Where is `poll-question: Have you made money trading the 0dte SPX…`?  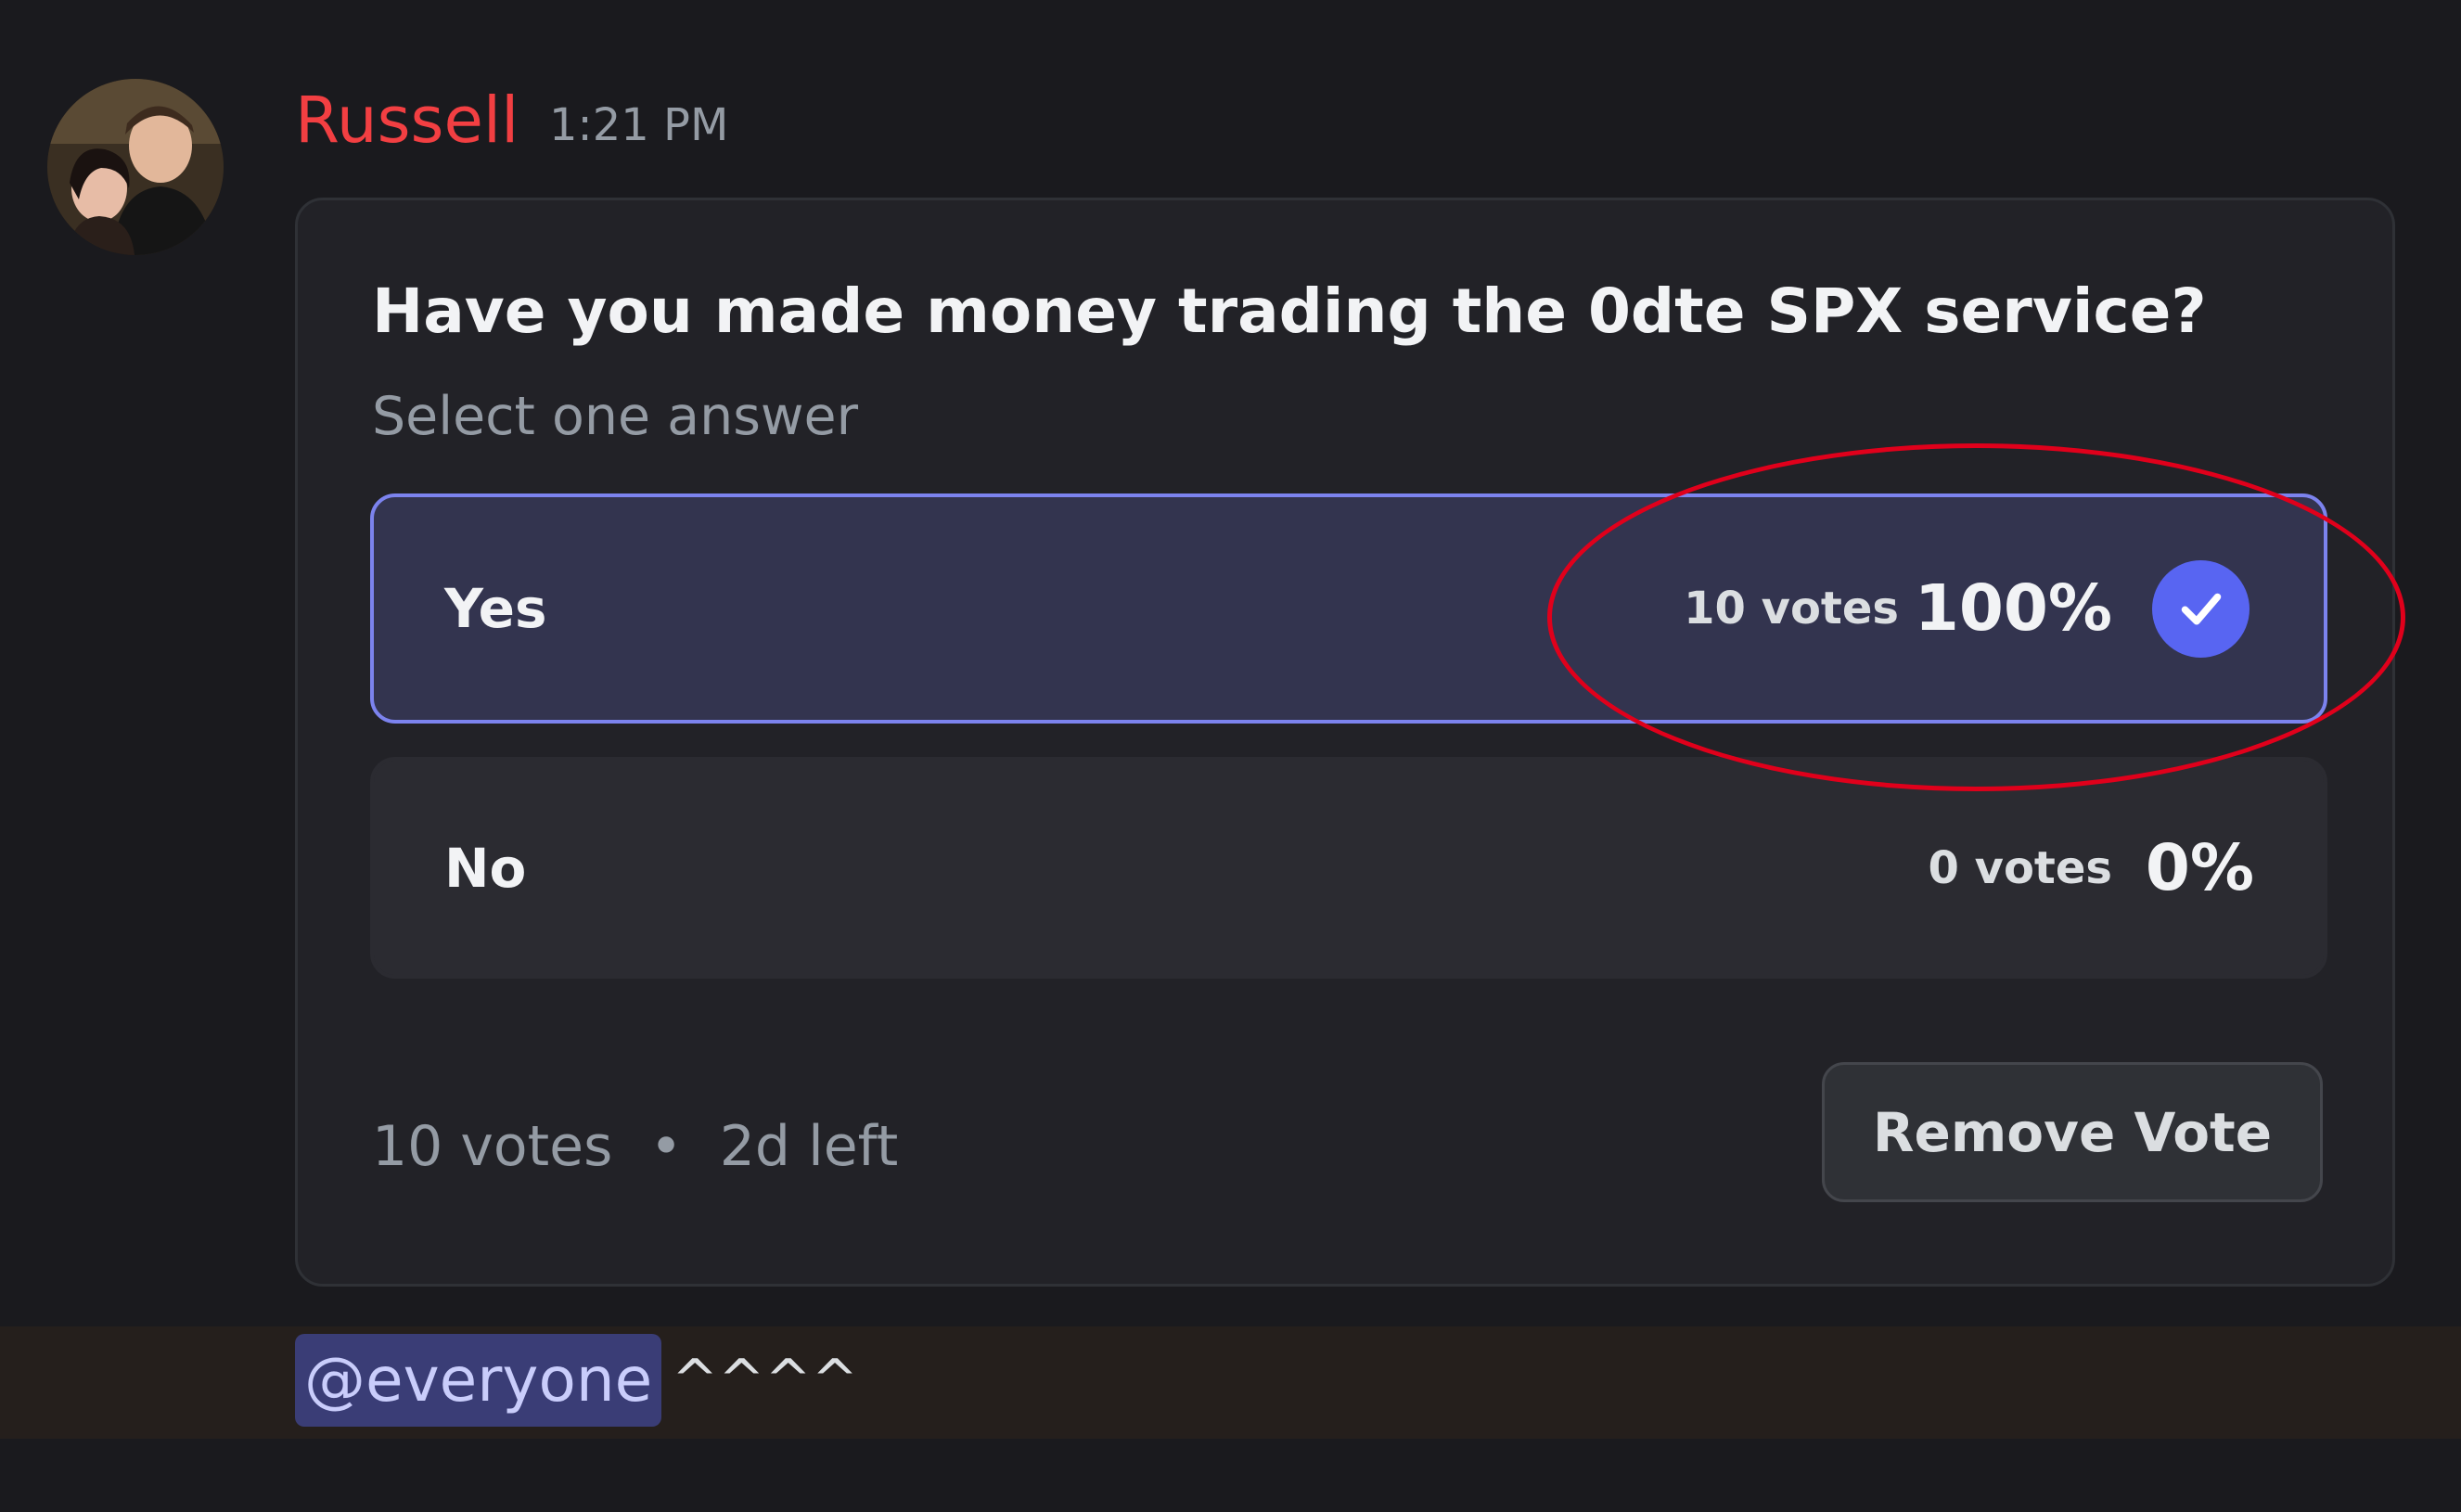
poll-question: Have you made money trading the 0dte SPX… is located at coordinates (1289, 311).